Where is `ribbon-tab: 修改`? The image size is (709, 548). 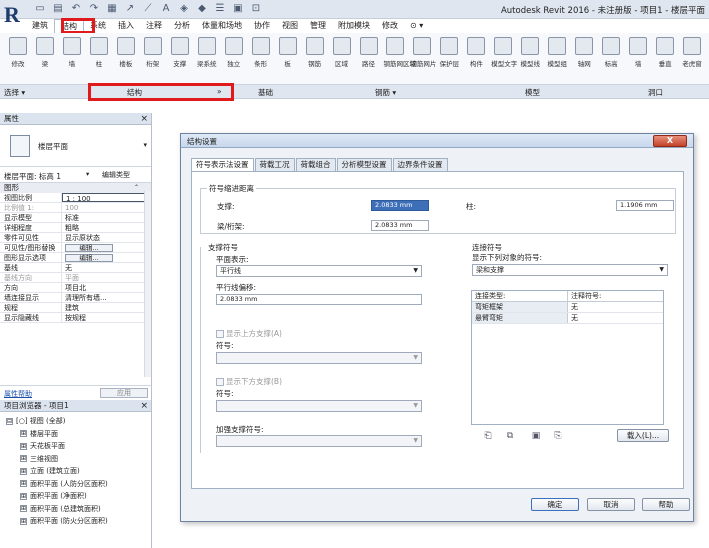 ribbon-tab: 修改 is located at coordinates (390, 26).